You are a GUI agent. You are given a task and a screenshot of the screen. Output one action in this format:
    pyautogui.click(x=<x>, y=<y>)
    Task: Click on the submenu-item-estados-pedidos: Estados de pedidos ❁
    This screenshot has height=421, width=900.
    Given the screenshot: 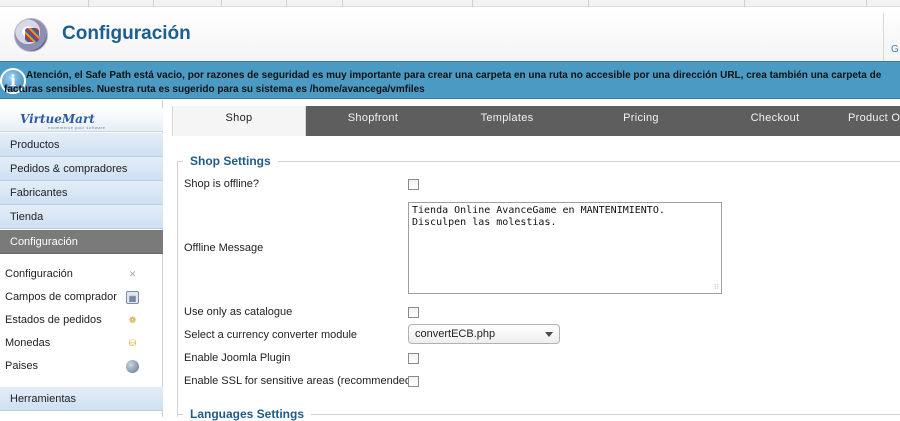 What is the action you would take?
    pyautogui.click(x=81, y=320)
    